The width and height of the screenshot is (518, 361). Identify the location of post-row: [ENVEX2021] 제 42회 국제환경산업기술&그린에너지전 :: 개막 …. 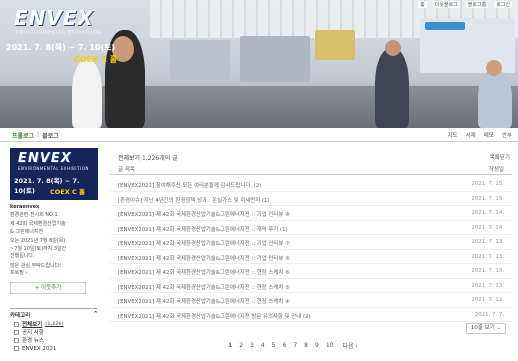
(311, 228).